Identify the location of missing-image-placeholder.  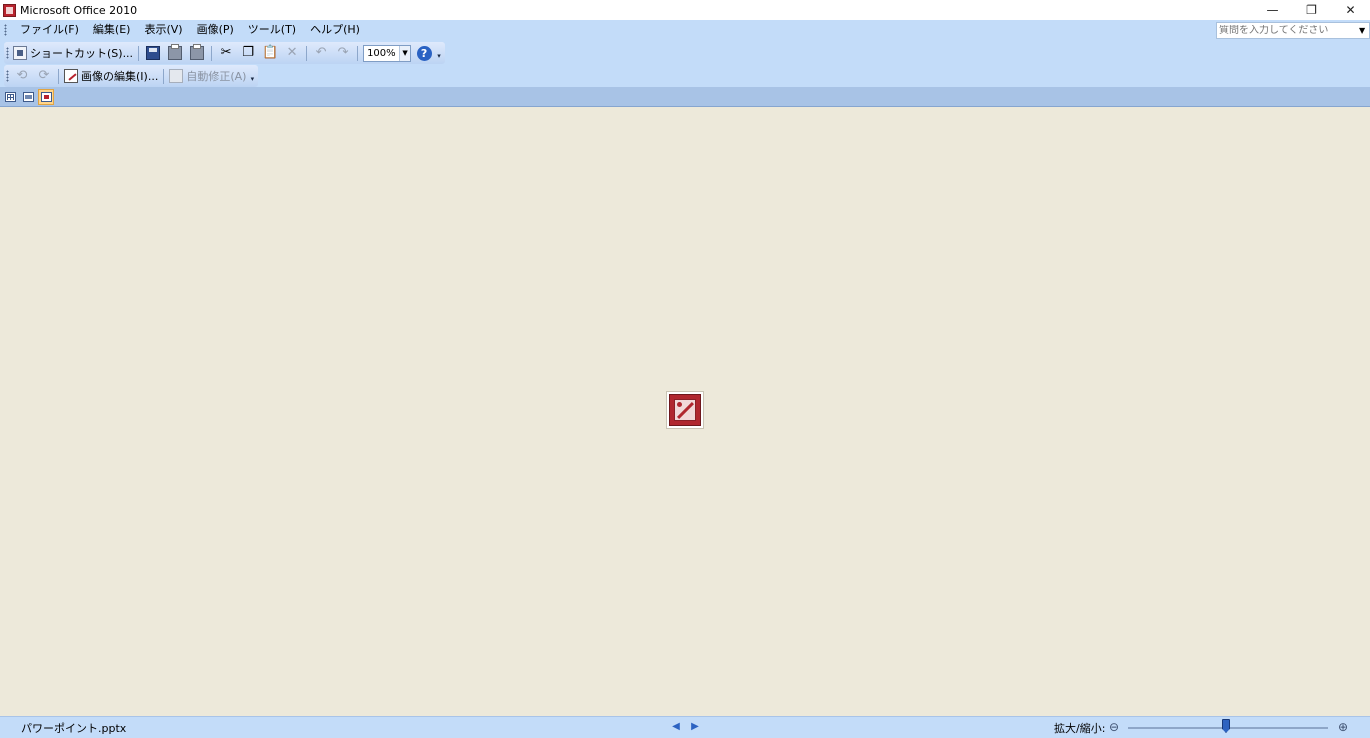
(685, 410).